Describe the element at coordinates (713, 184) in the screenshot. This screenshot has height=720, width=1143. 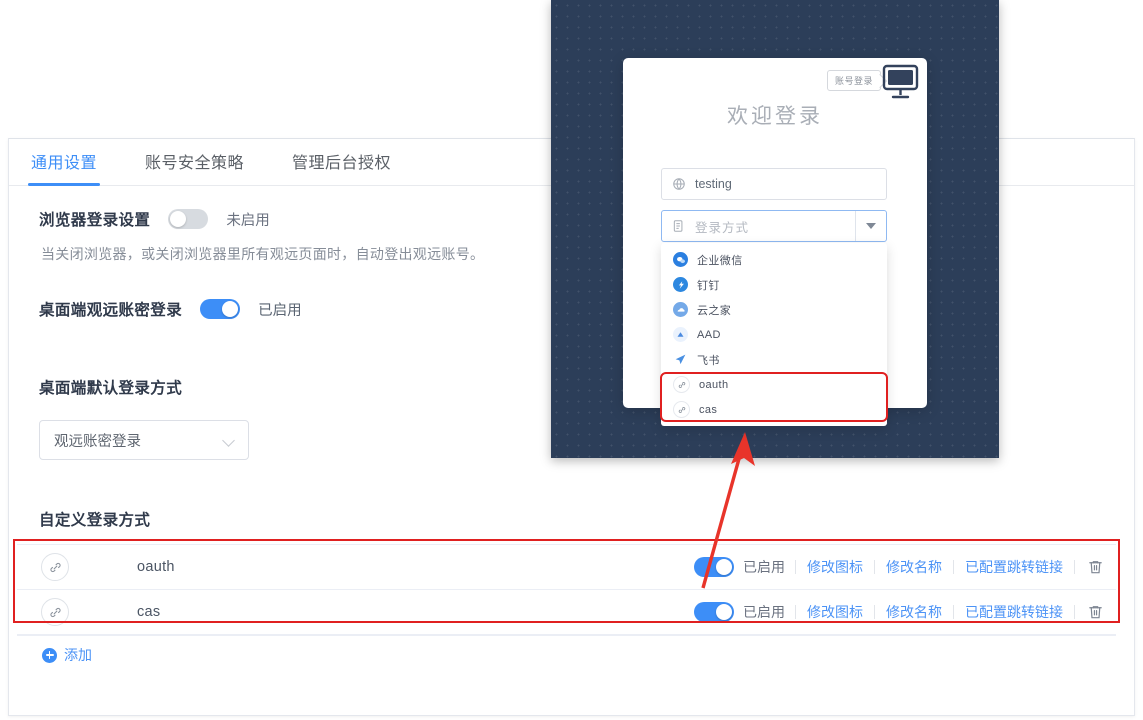
I see `server-value: testing` at that location.